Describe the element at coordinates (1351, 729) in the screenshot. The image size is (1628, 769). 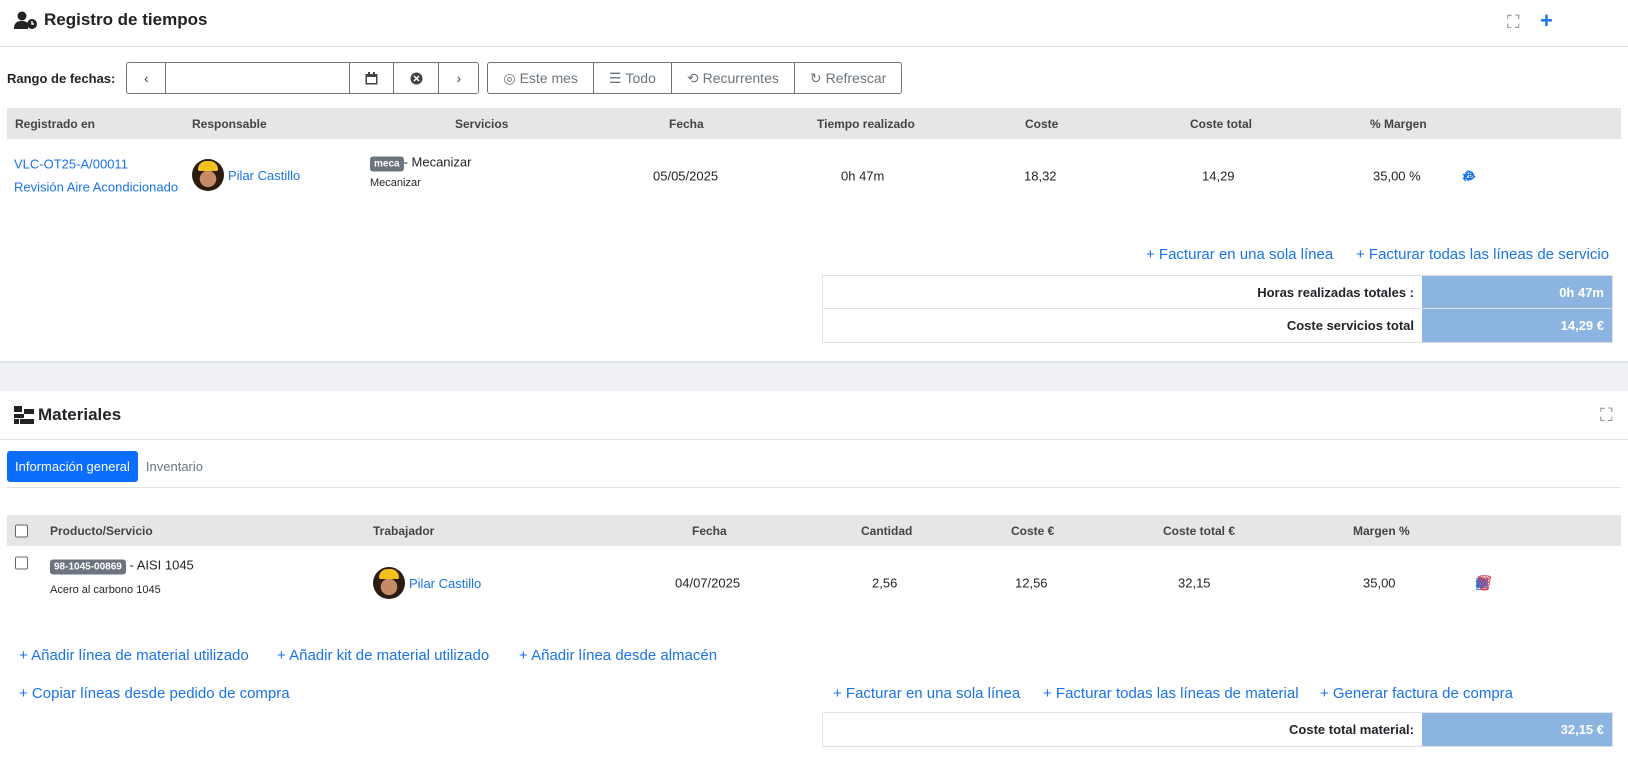
I see `material-total-label: Coste total material:` at that location.